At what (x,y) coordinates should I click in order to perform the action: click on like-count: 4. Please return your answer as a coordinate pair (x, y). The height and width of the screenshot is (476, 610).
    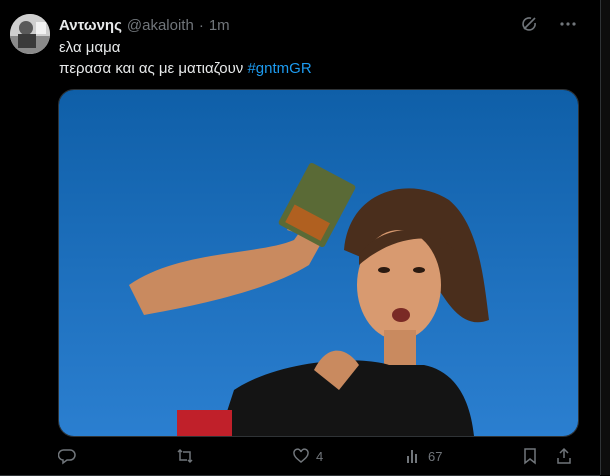
    Looking at the image, I should click on (320, 456).